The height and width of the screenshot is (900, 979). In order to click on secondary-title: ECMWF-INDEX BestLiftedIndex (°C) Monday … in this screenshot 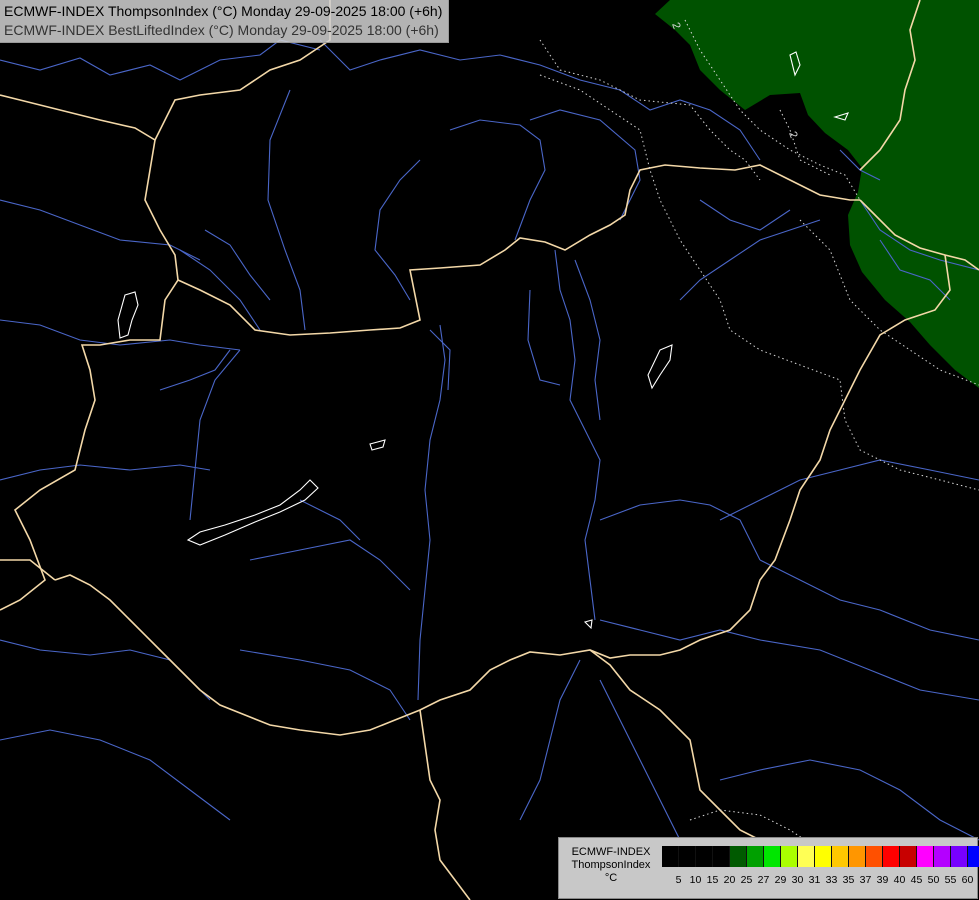, I will do `click(221, 30)`.